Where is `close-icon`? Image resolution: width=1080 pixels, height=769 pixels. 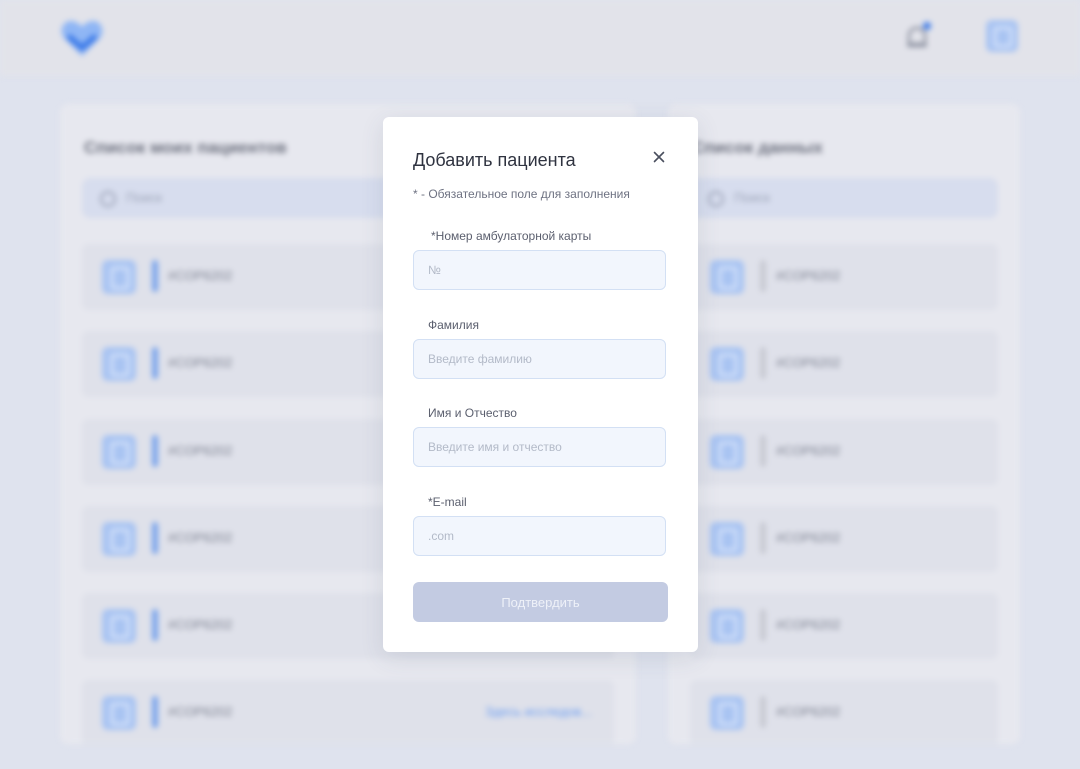
close-icon is located at coordinates (659, 157).